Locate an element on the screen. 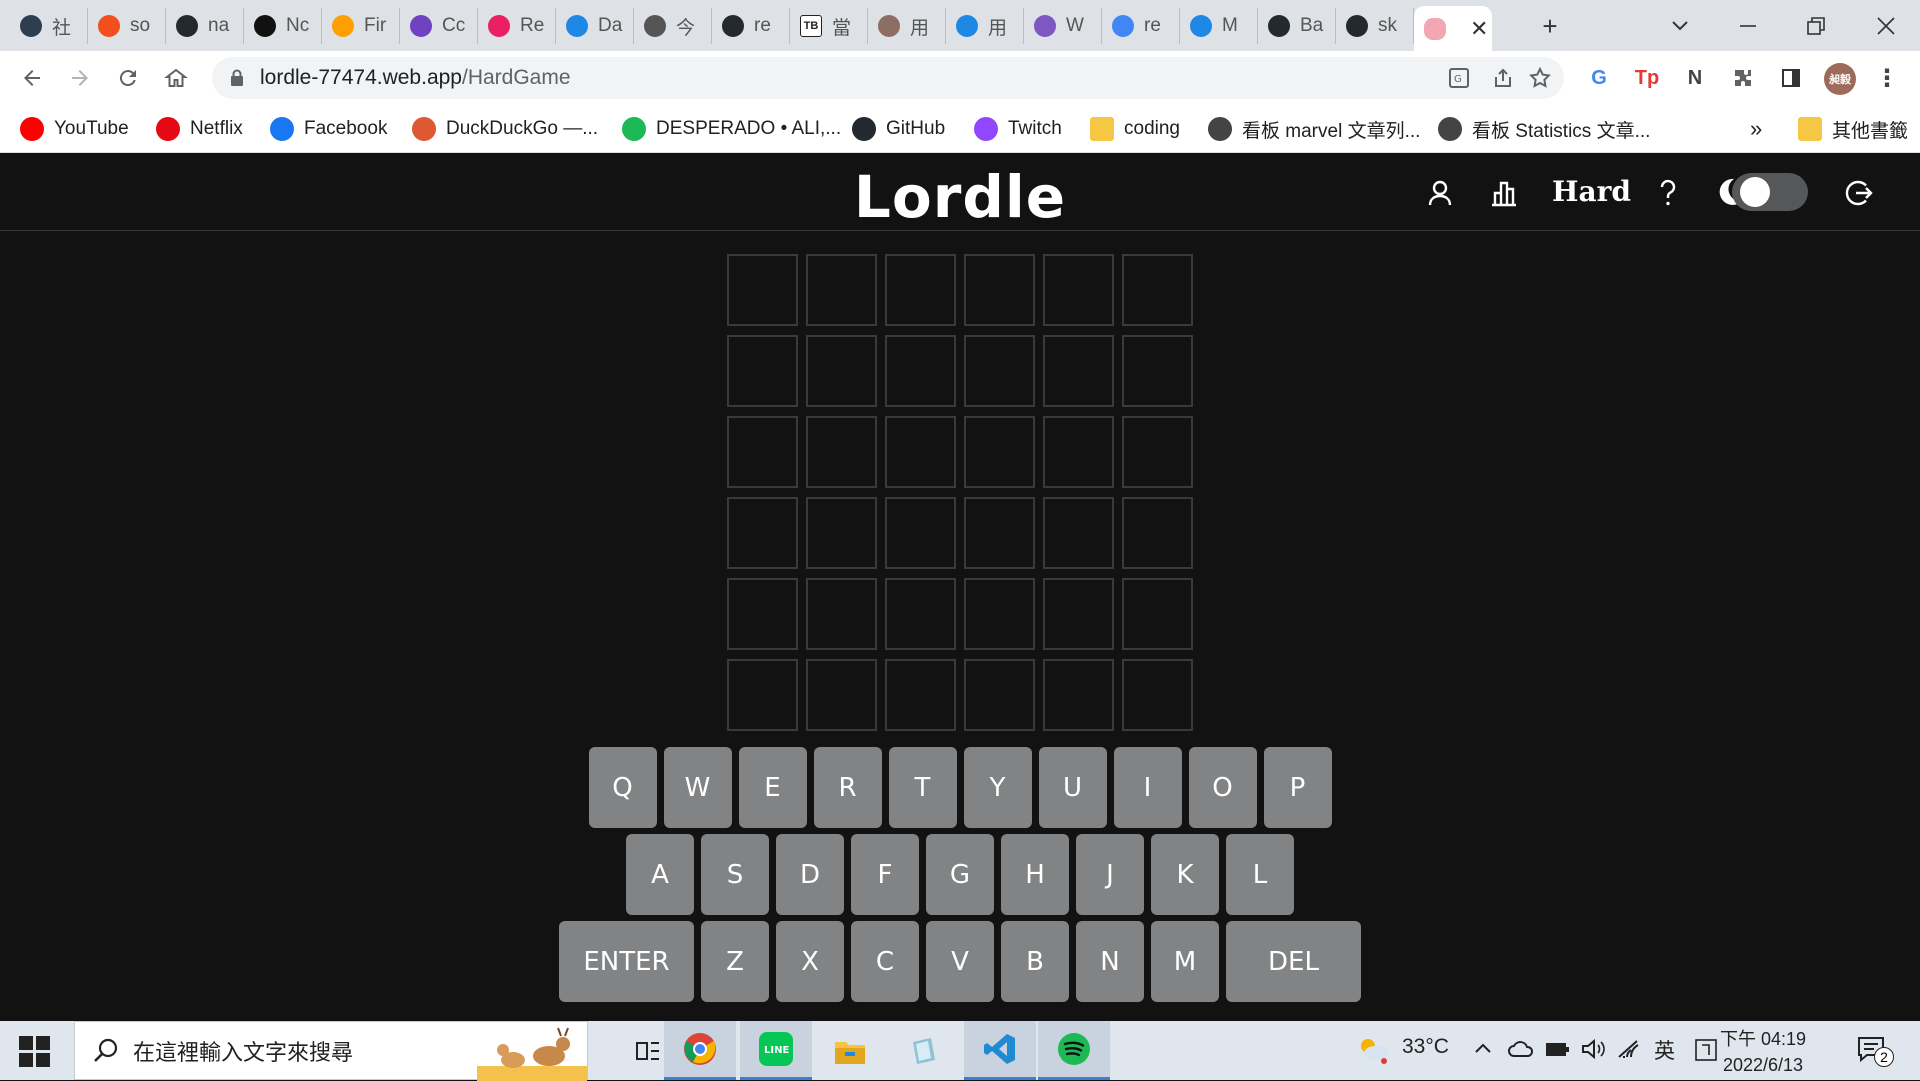  taskbar-clock: 下午 04:19 2022/6/13 is located at coordinates (1763, 1052).